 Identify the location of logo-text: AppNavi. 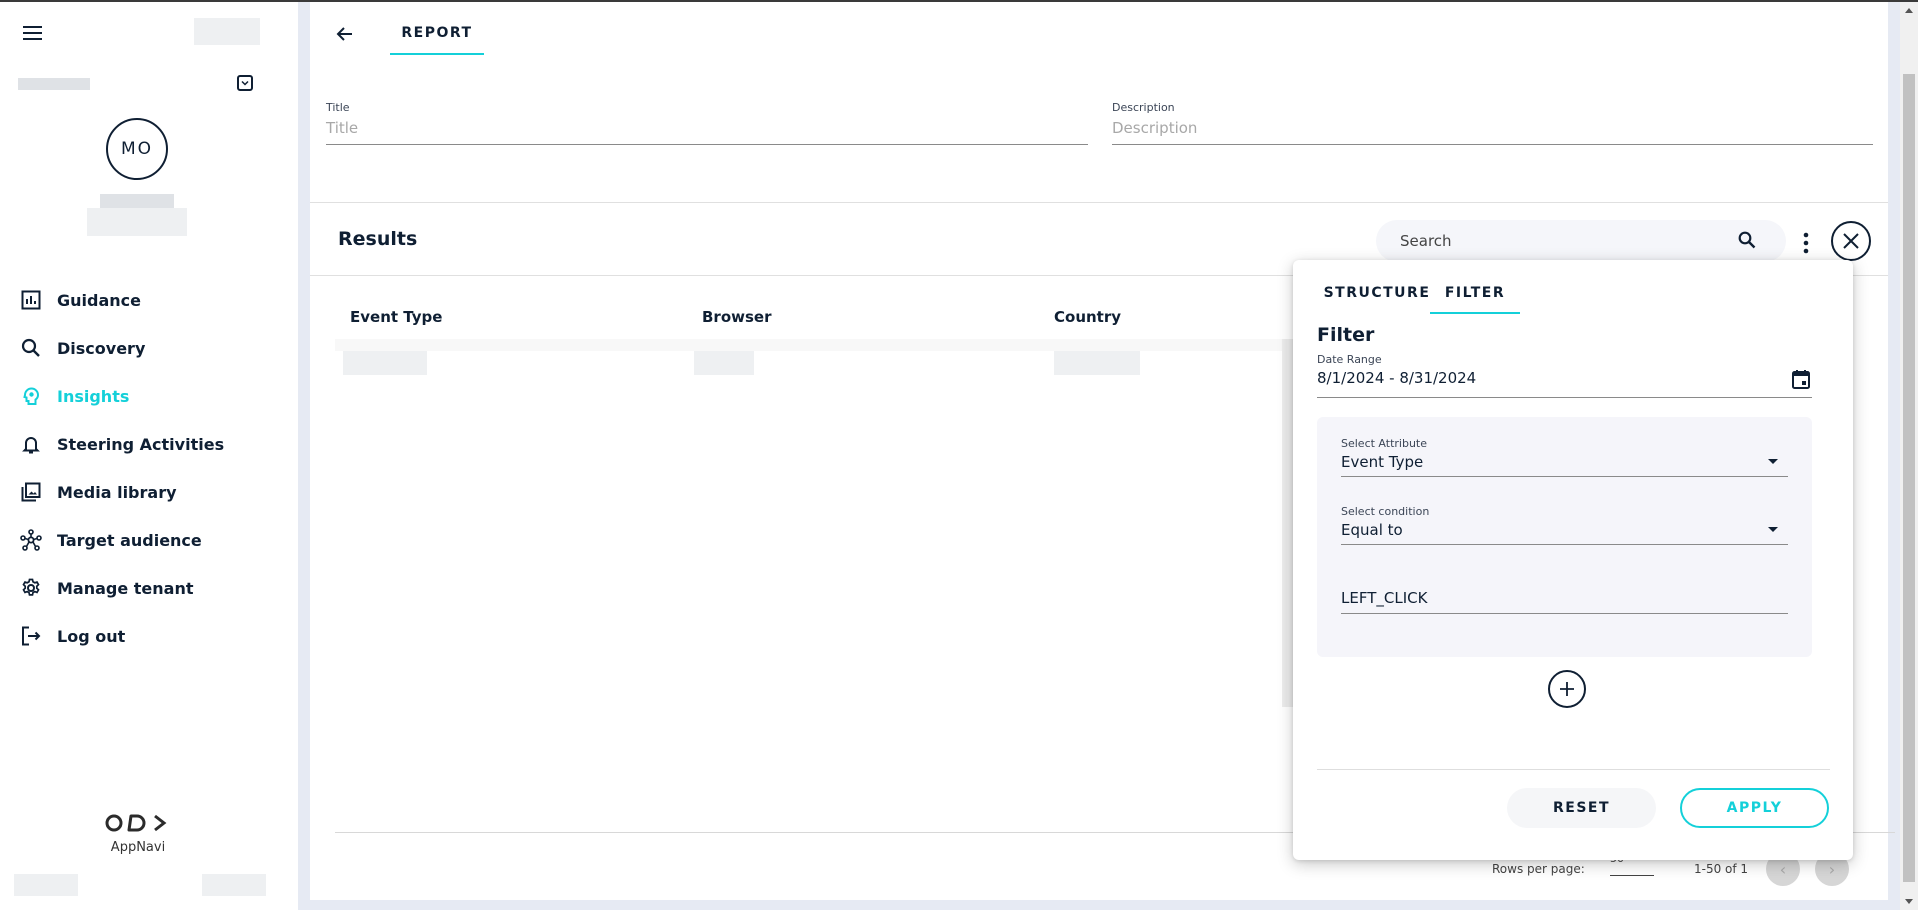
(138, 847).